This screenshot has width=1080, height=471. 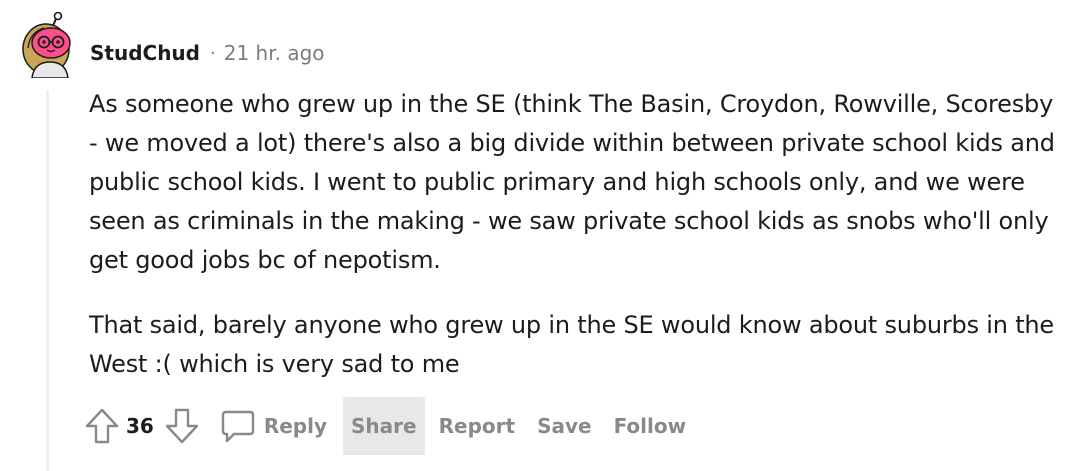 I want to click on comment-bubble-icon, so click(x=238, y=426).